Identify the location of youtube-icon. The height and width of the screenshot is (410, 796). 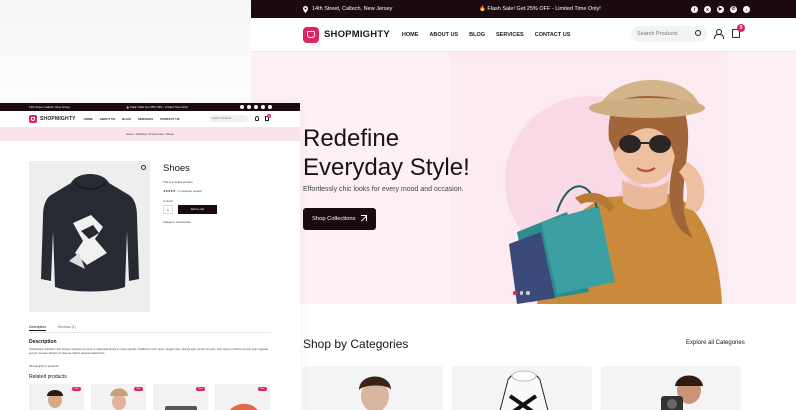
(256, 107).